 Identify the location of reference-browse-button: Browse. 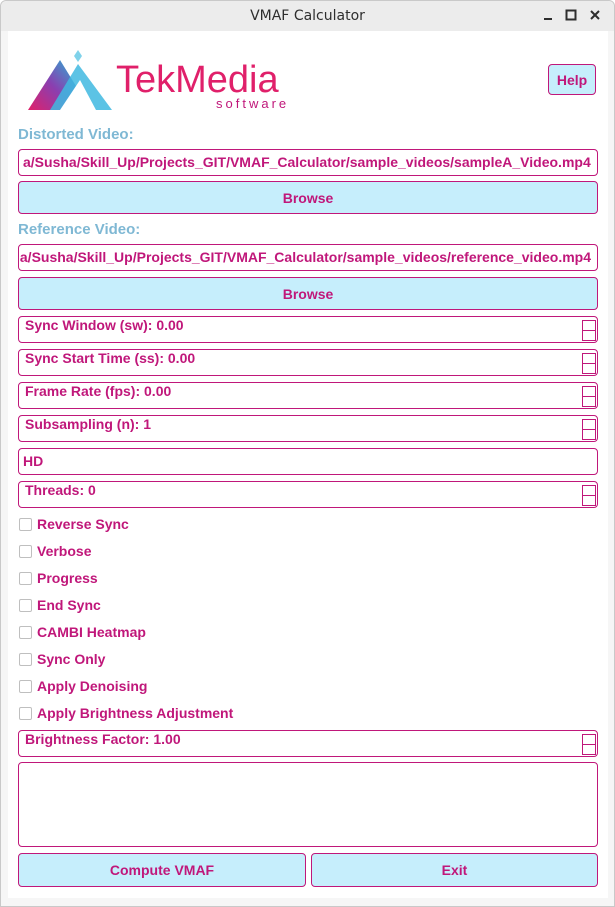
(308, 293).